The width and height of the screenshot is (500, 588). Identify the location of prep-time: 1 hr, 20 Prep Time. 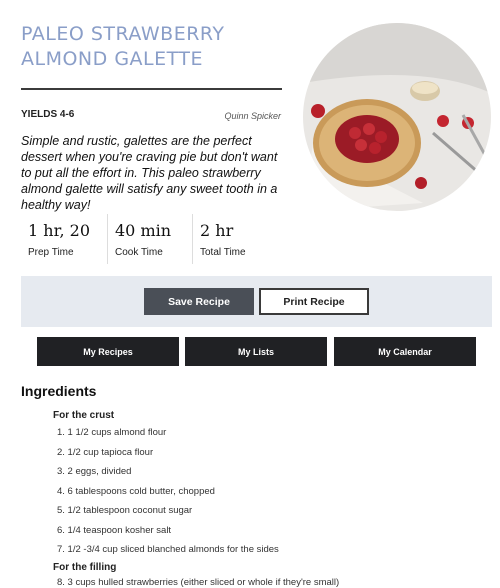
(64, 239).